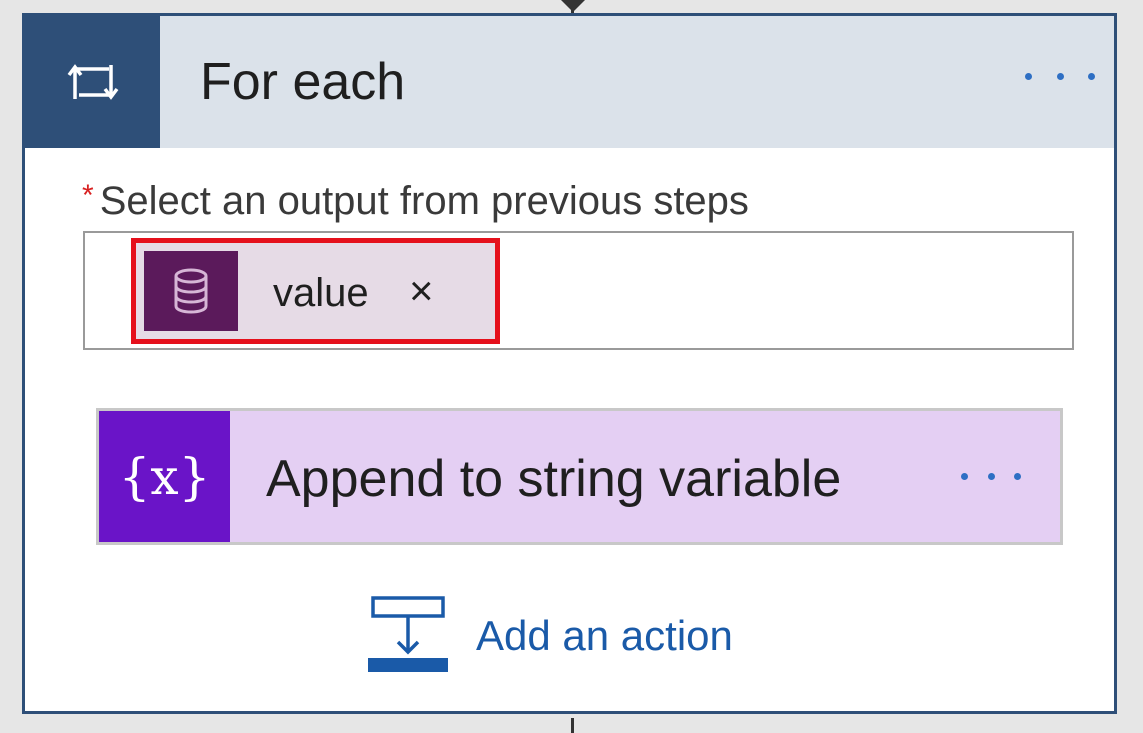  I want to click on connector-arrow-icon, so click(573, 6).